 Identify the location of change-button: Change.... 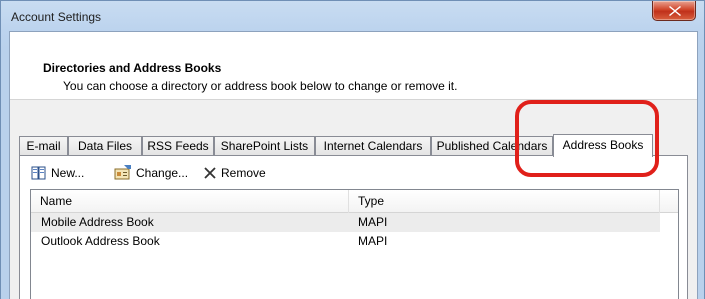
(151, 173).